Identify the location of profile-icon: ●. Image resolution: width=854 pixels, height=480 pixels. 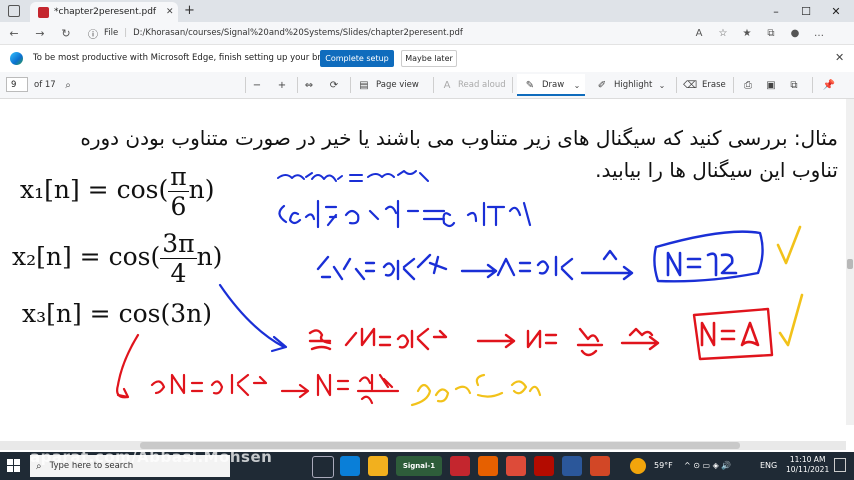
(795, 33).